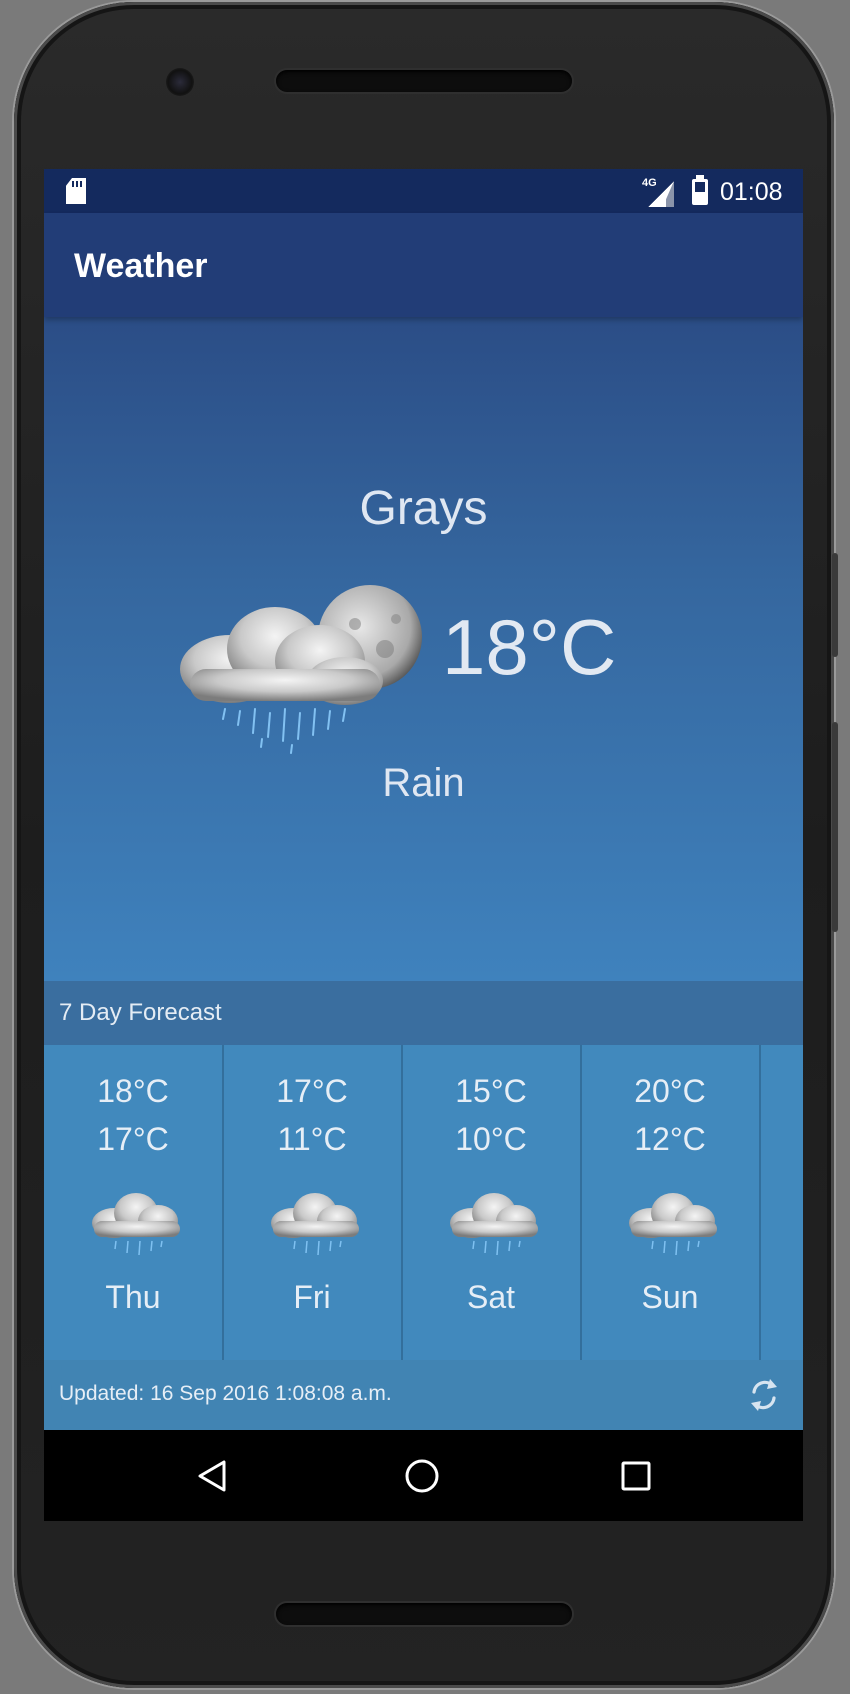  Describe the element at coordinates (312, 1091) in the screenshot. I see `forecast-high: 17°C` at that location.